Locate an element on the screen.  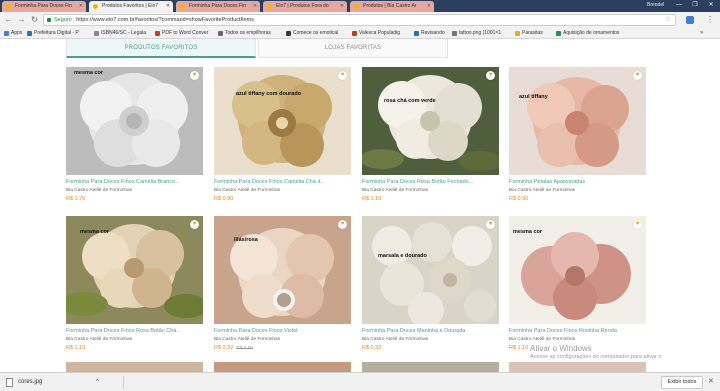
reload-icon: ↻ is located at coordinates (34, 19).